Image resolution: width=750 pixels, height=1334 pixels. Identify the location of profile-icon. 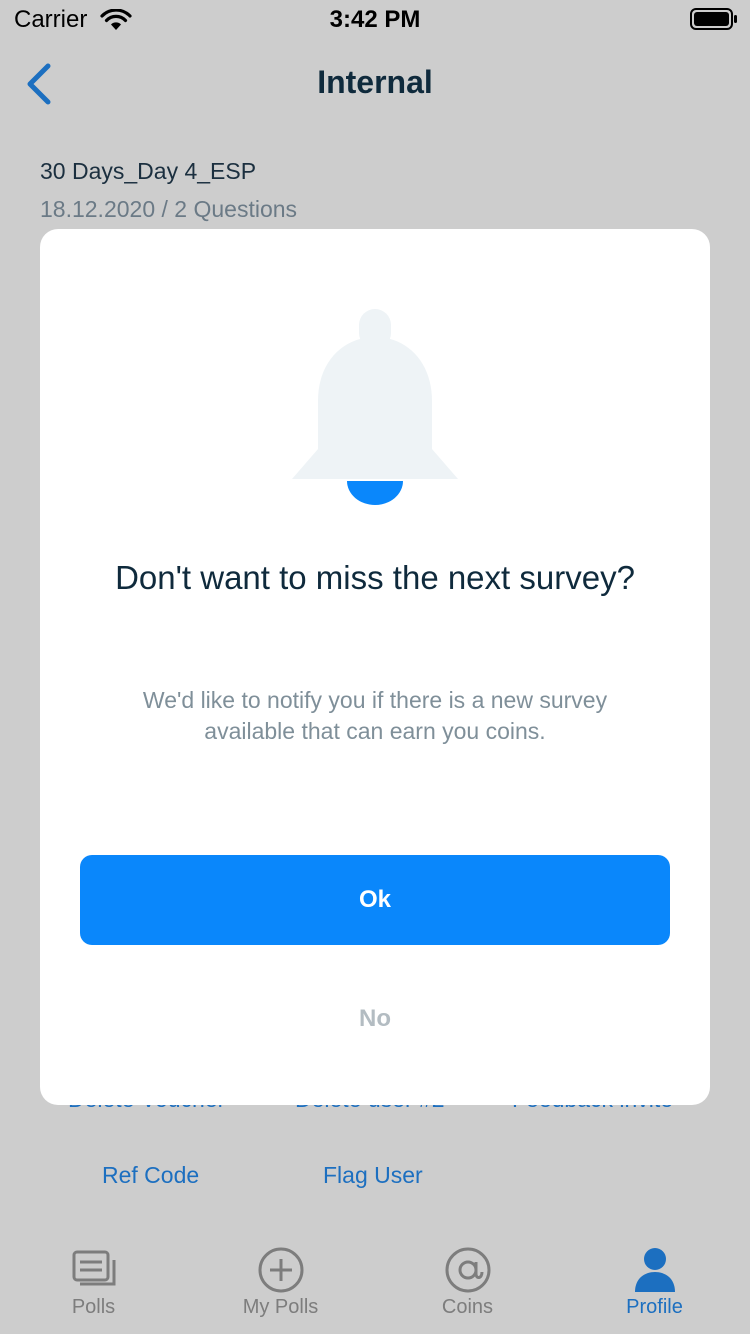
(654, 1270).